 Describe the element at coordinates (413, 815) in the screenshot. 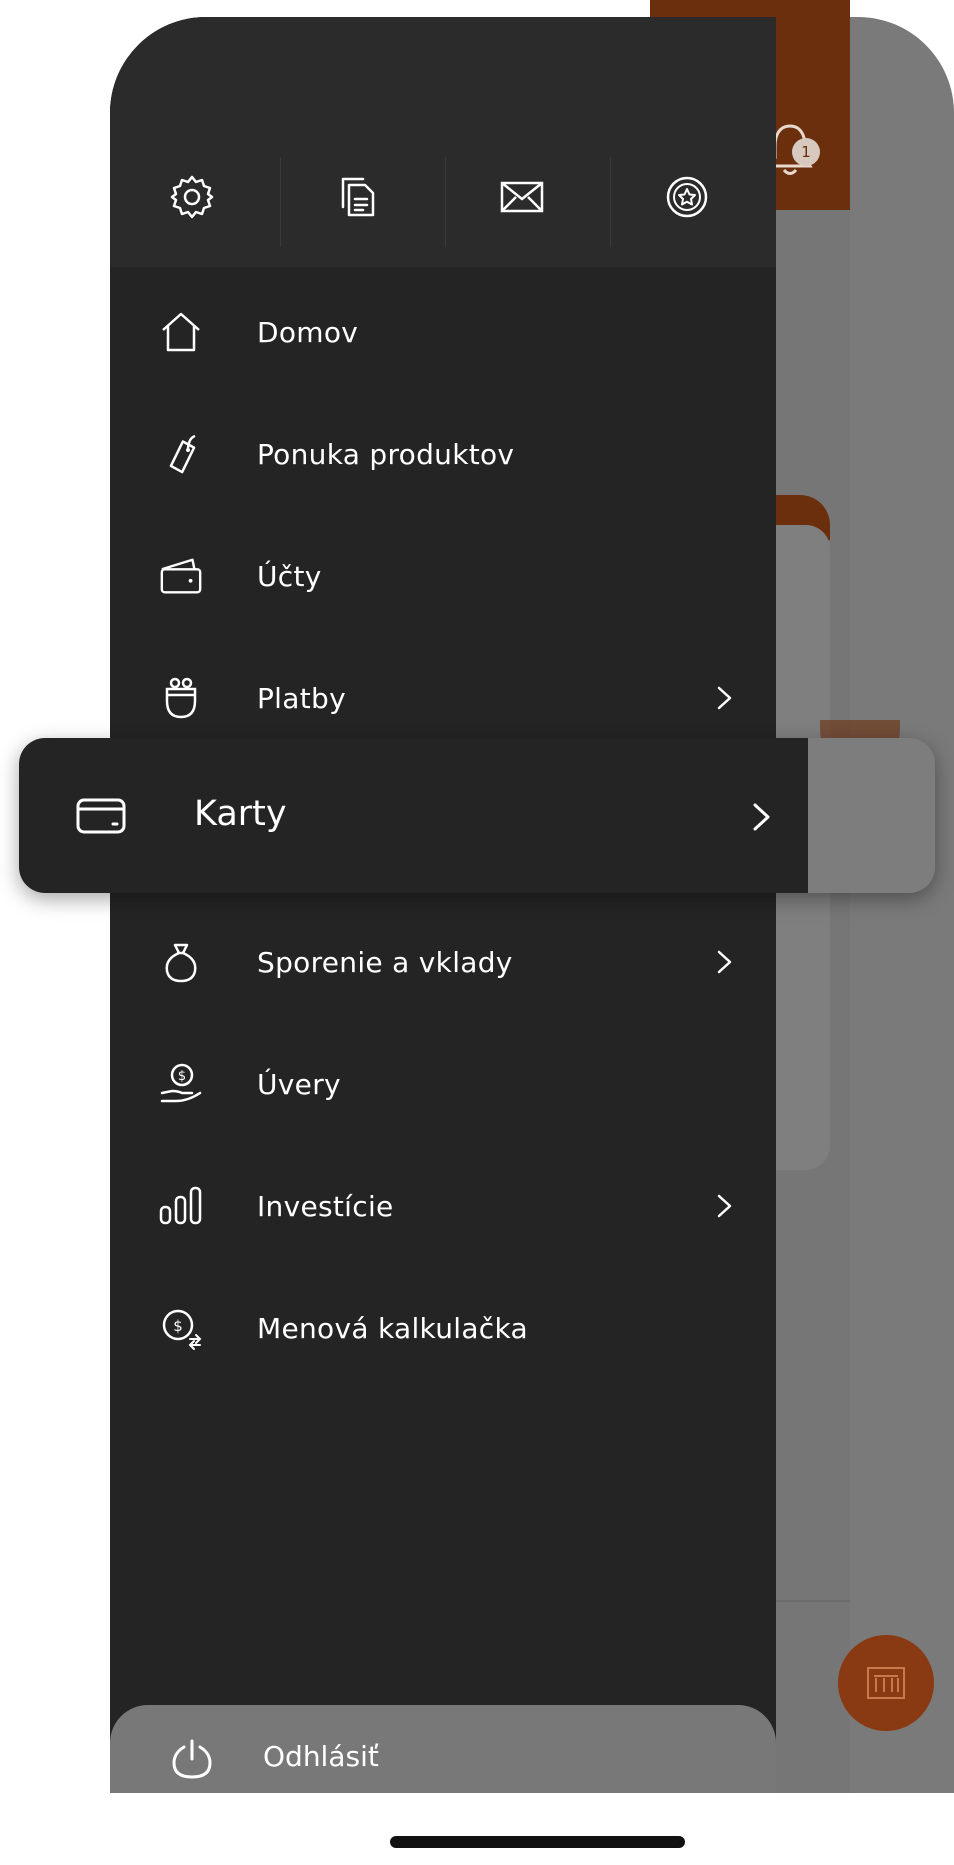

I see `karty-highlight` at that location.